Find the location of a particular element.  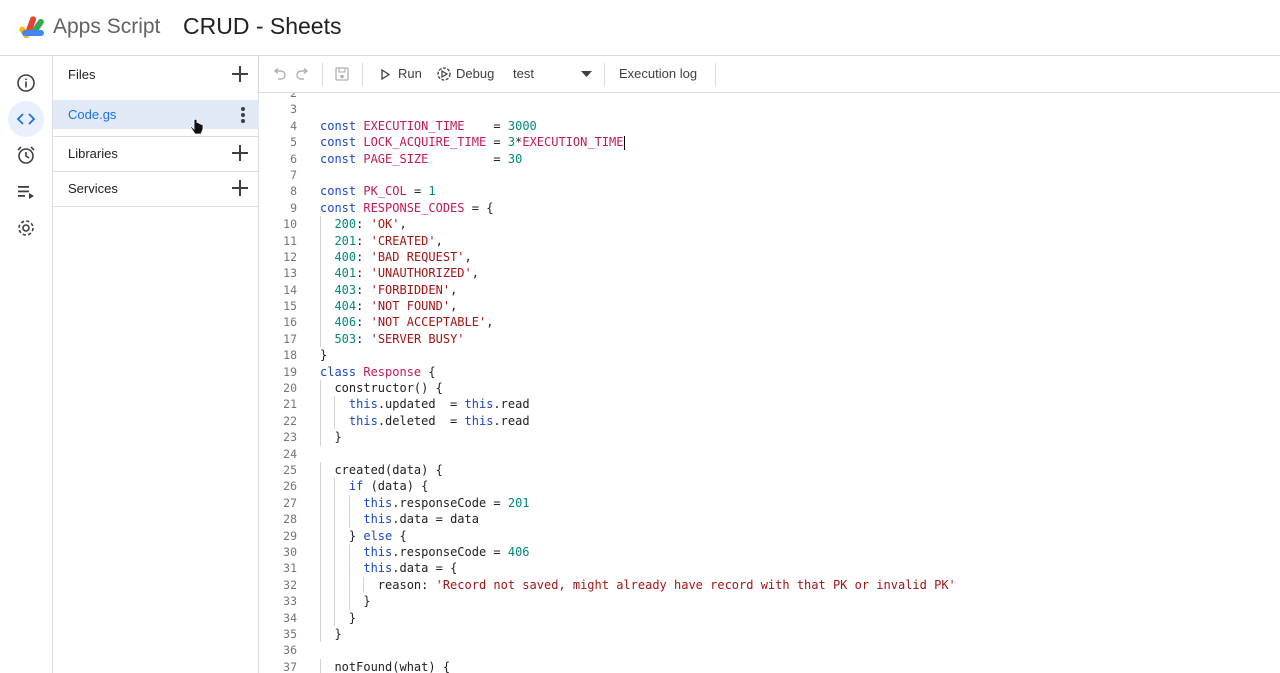

code-line: 13 401: 'UNAUTHORIZED', is located at coordinates (769, 273).